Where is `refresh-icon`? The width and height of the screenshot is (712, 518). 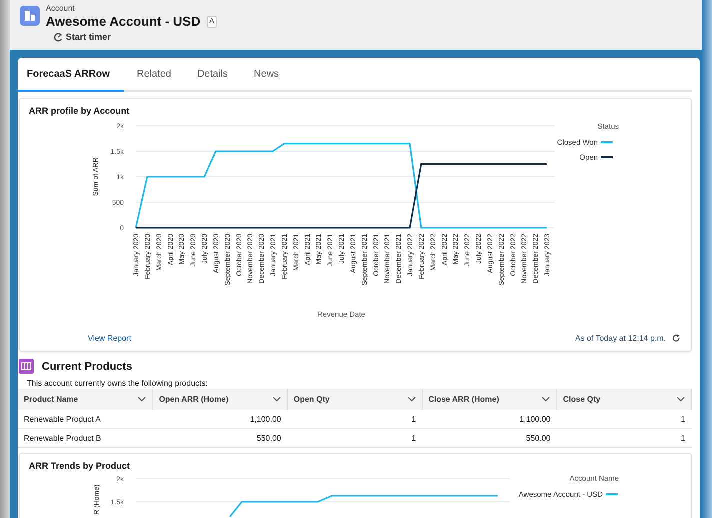
refresh-icon is located at coordinates (676, 338).